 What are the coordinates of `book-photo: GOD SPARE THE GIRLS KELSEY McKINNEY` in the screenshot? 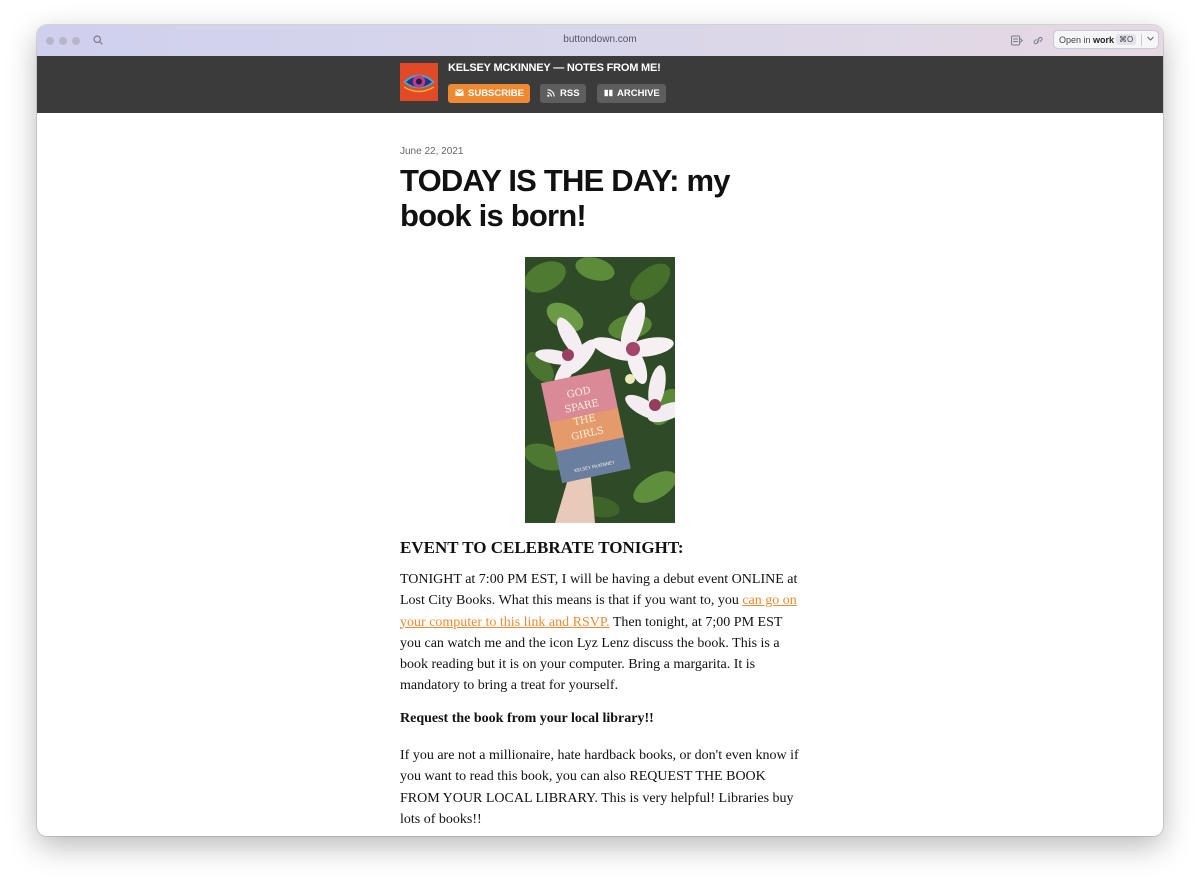 It's located at (600, 390).